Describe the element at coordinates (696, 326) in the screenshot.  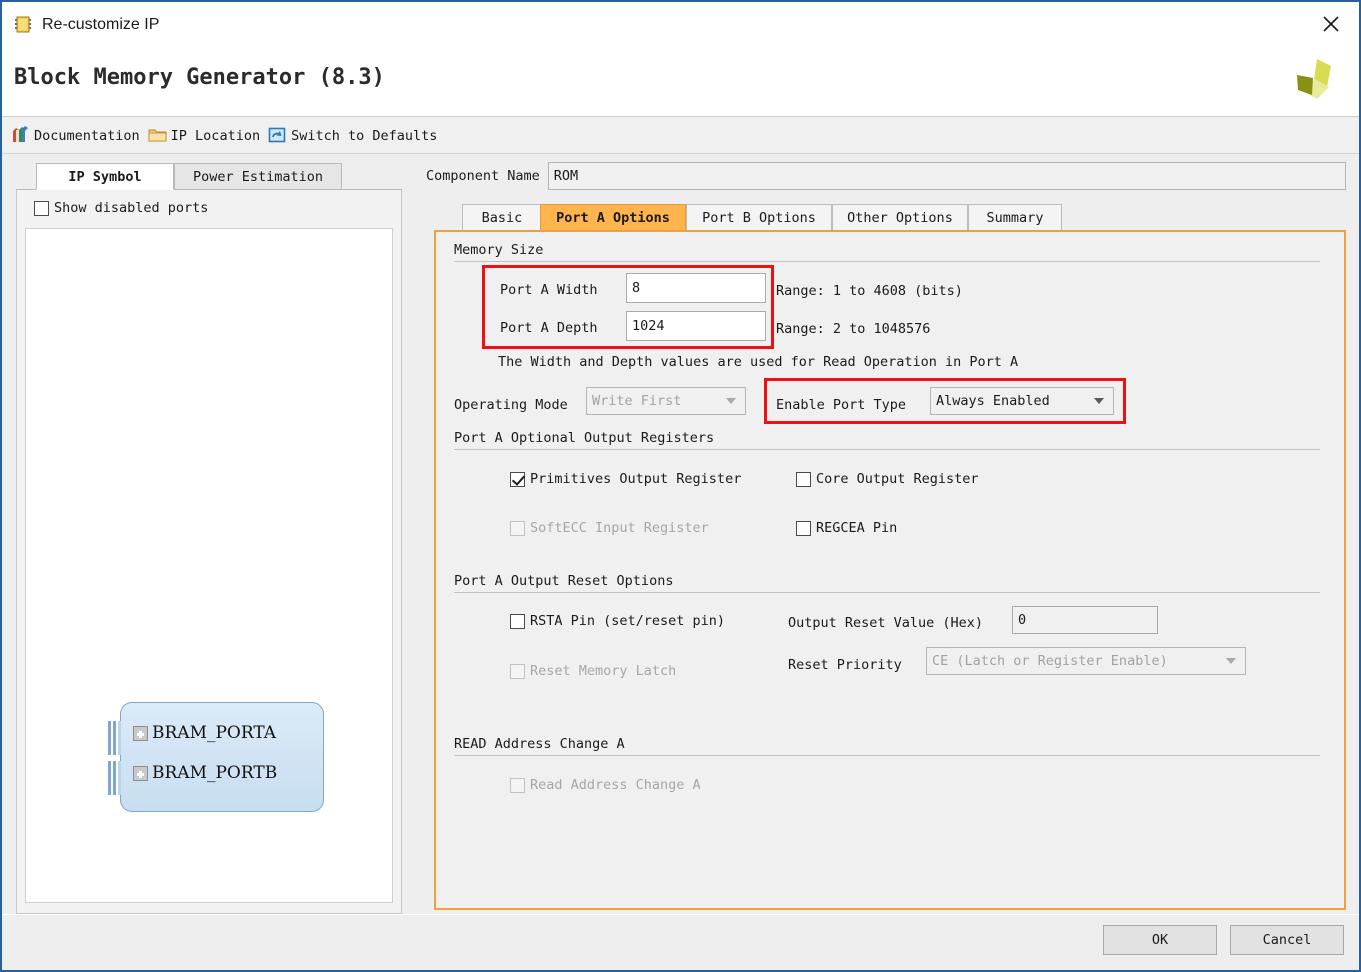
I see `port-a-depth-input` at that location.